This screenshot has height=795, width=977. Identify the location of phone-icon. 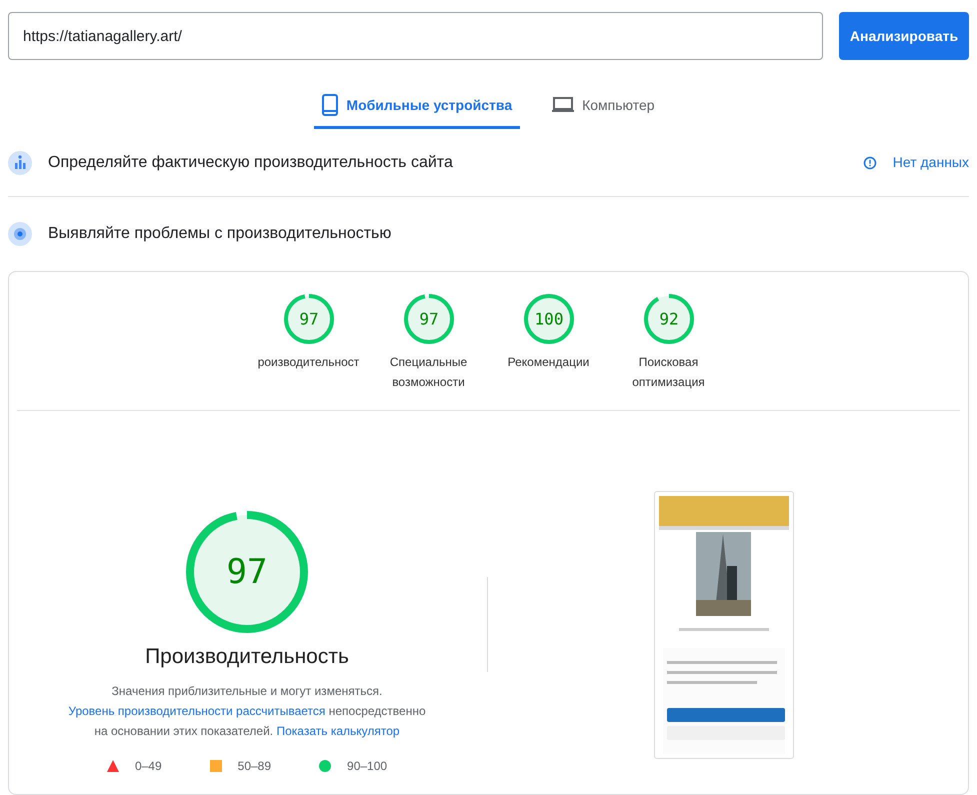
(330, 105).